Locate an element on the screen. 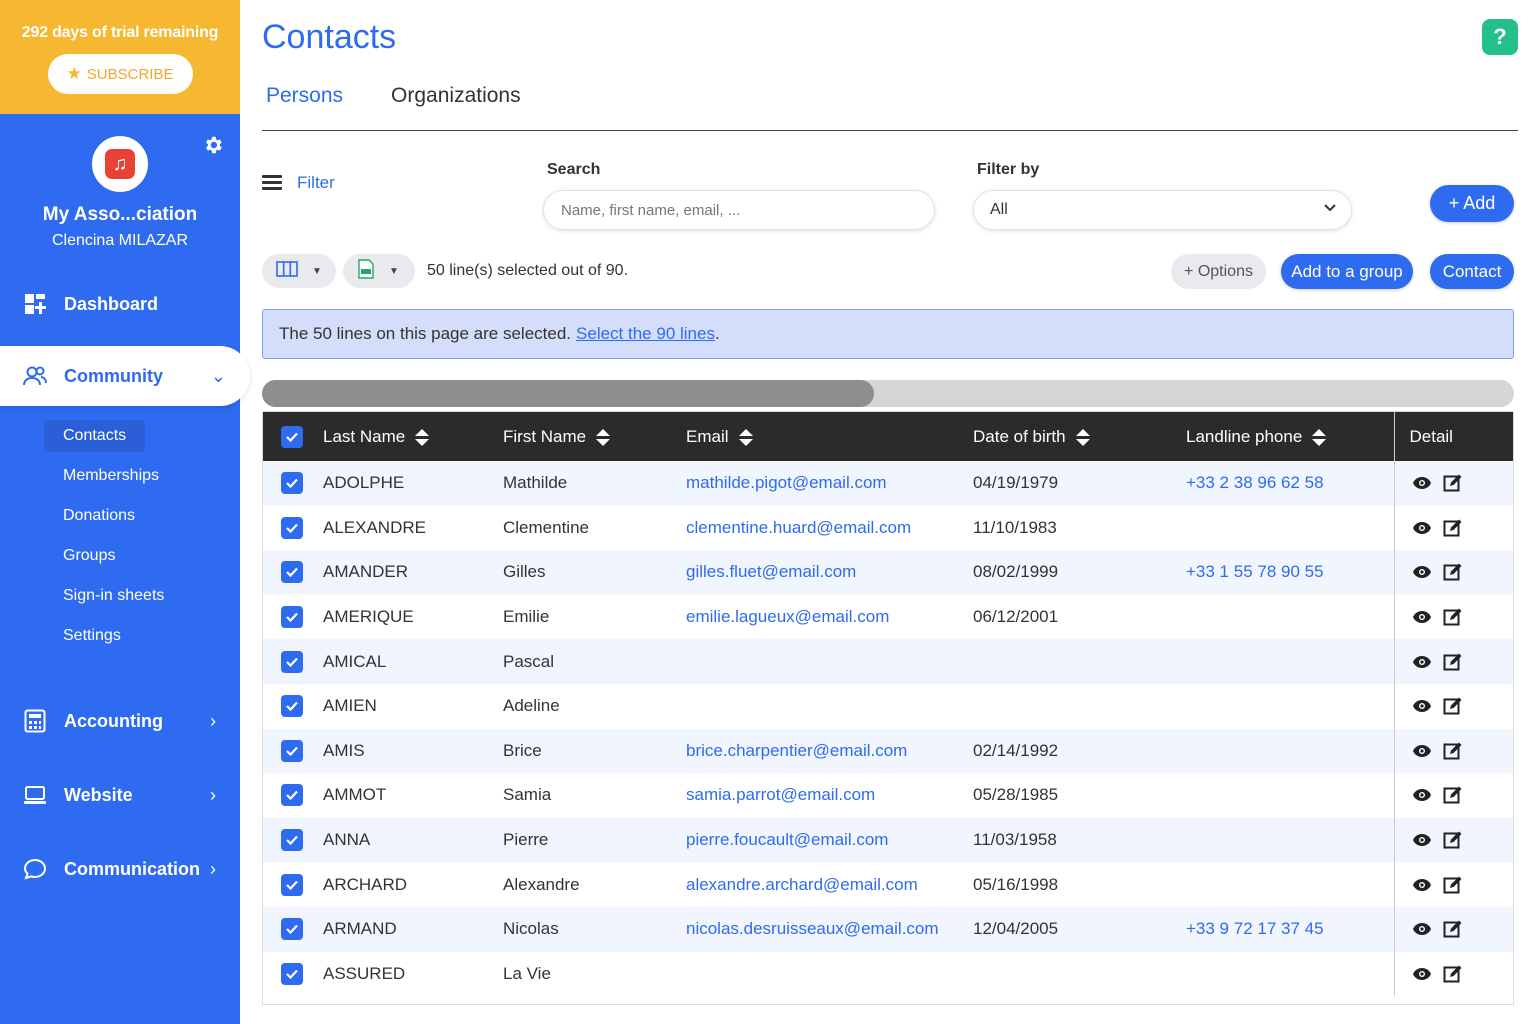 This screenshot has width=1536, height=1024. horizontal-scrollbar is located at coordinates (888, 393).